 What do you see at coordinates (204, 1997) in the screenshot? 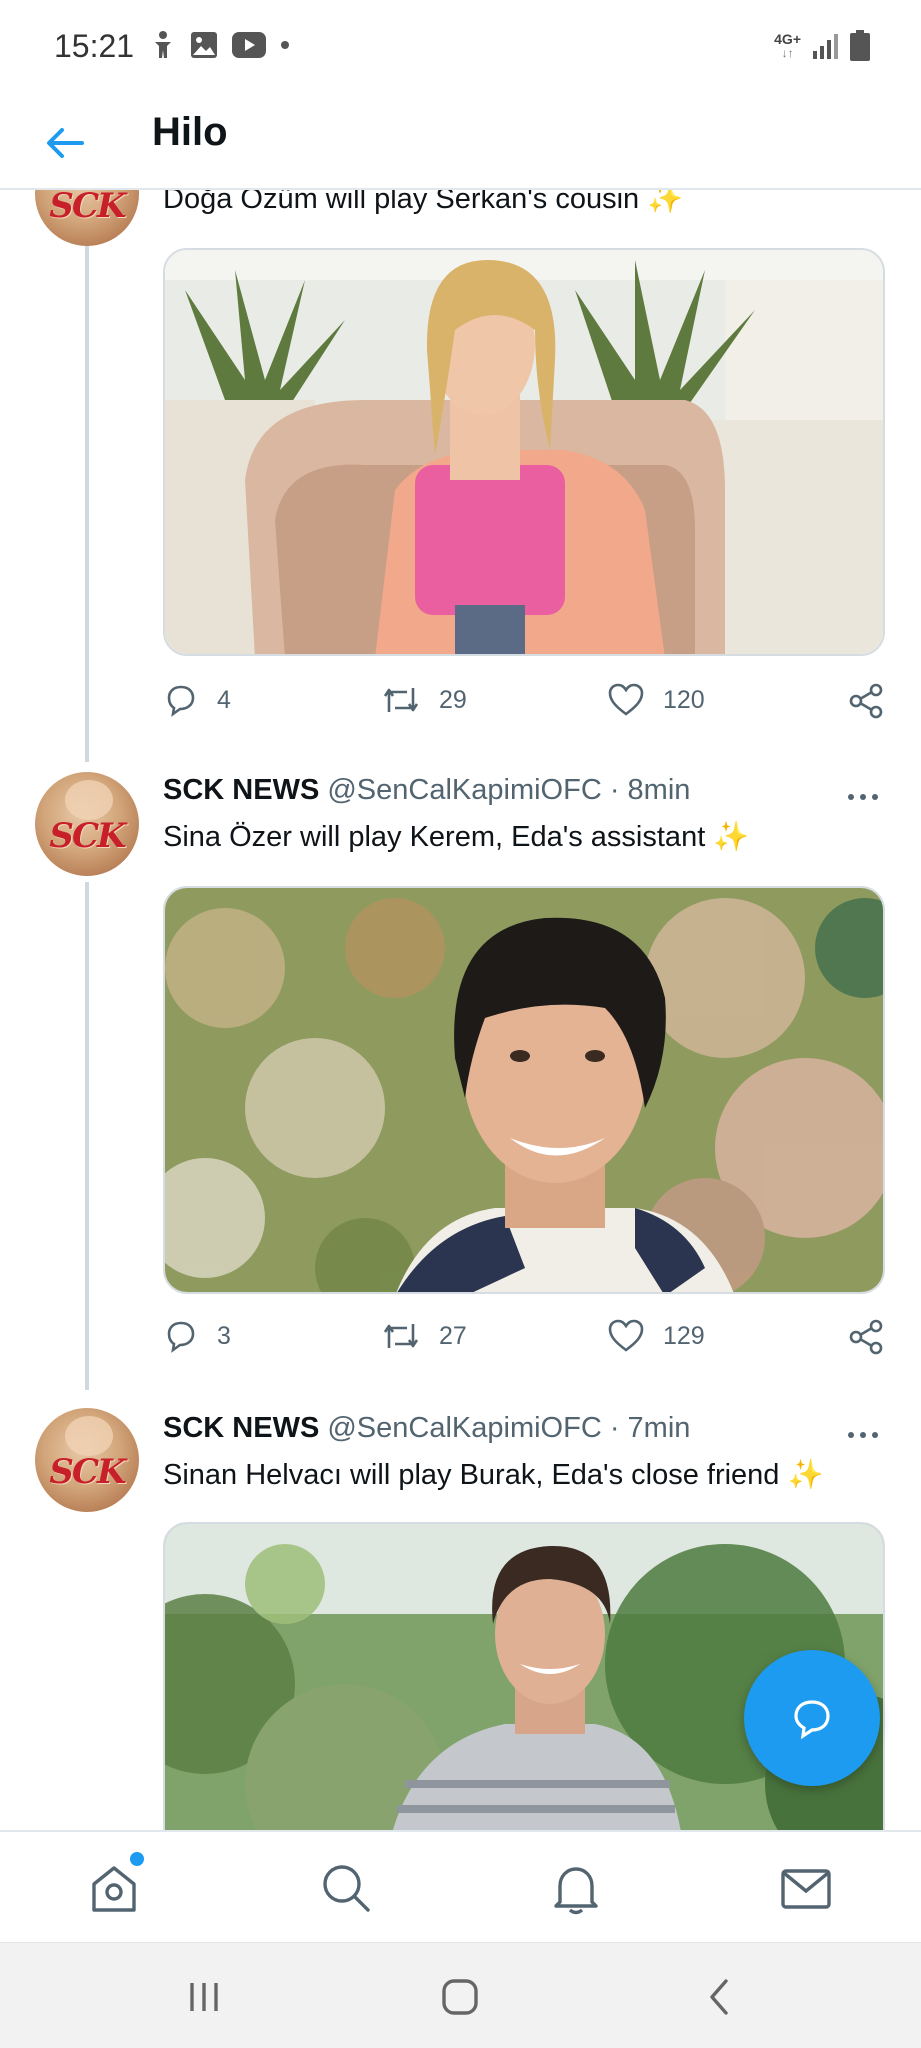
I see `recents-icon` at bounding box center [204, 1997].